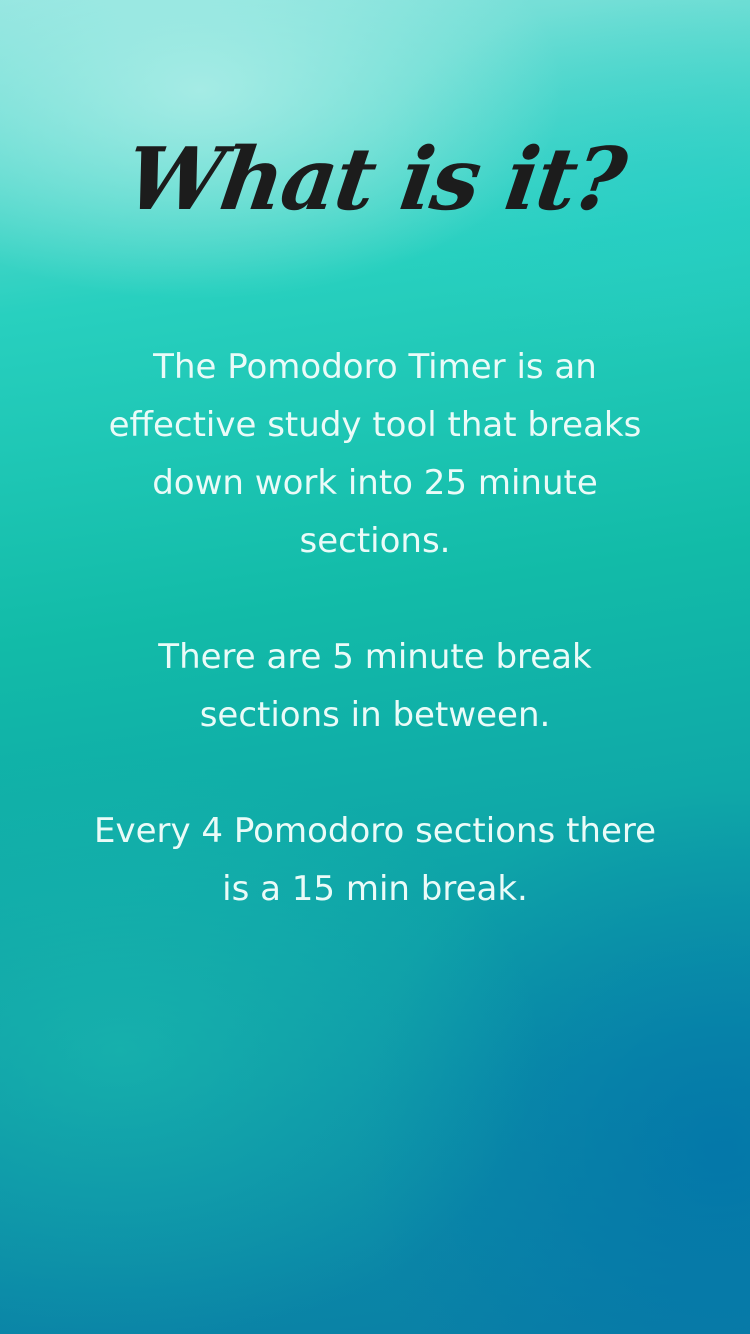 The width and height of the screenshot is (750, 1334). I want to click on page-title: What is it?, so click(375, 179).